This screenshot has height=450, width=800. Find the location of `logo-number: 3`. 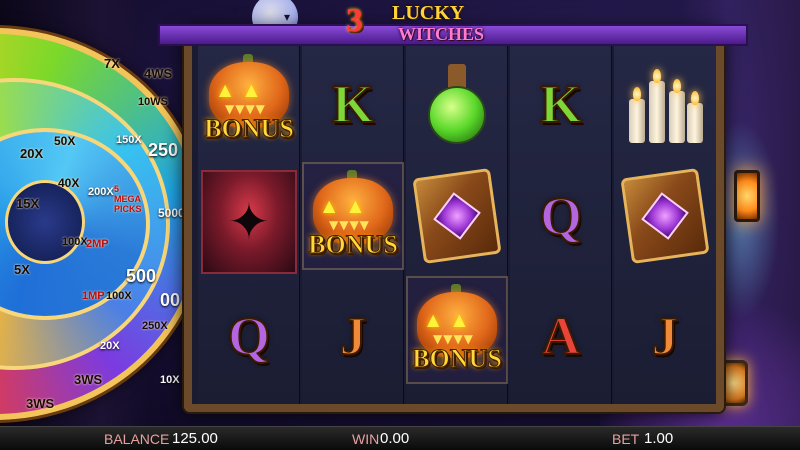

logo-number: 3 is located at coordinates (354, 20).